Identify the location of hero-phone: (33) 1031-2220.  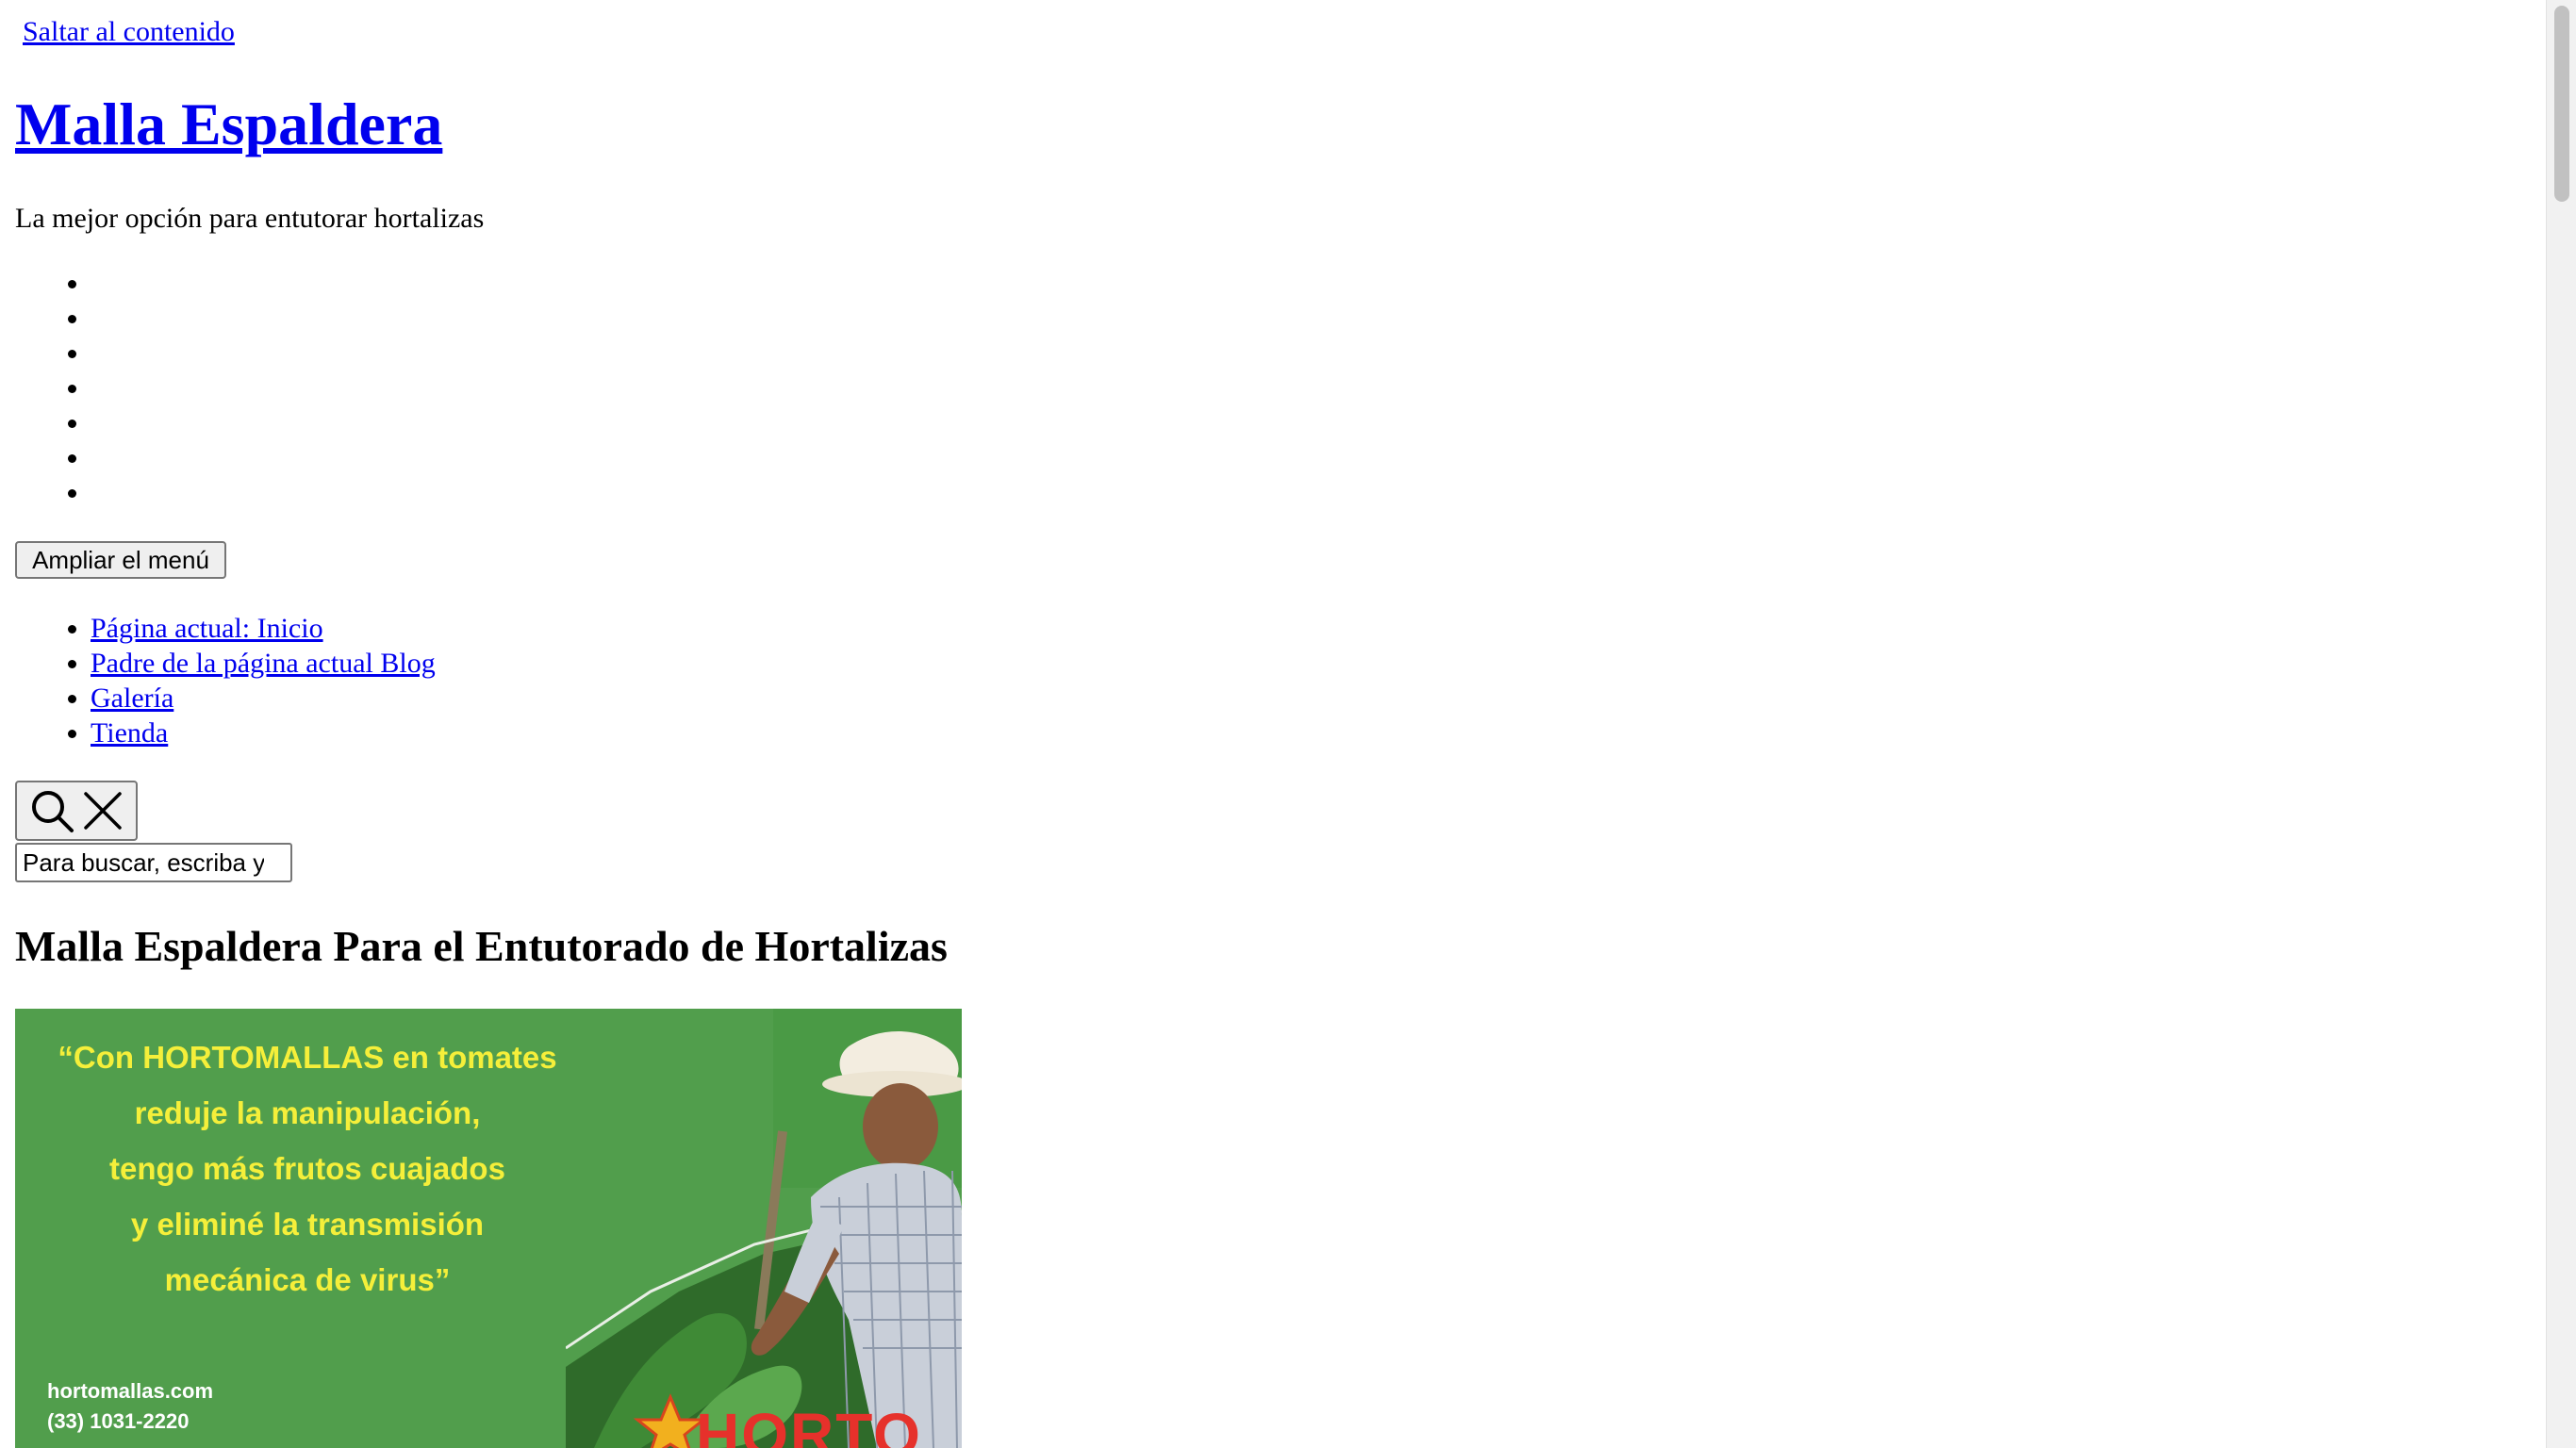
(118, 1421).